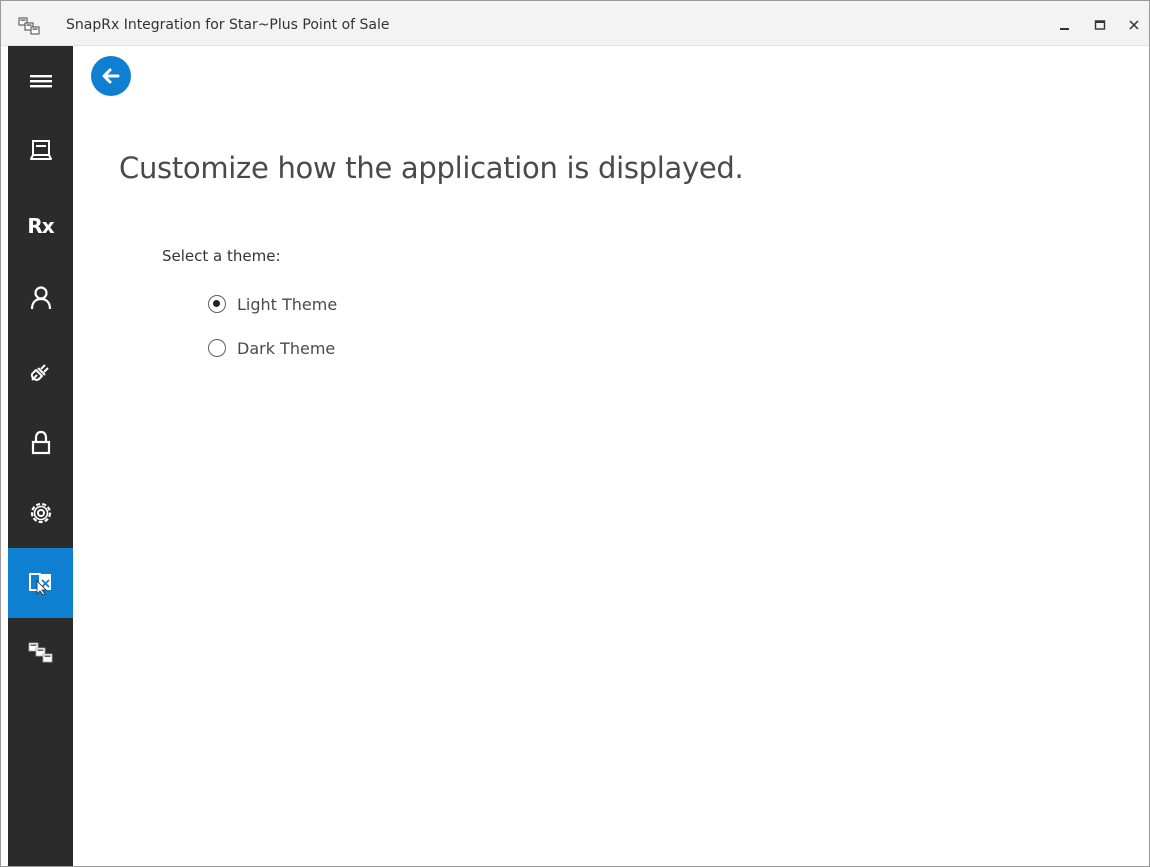 Image resolution: width=1150 pixels, height=867 pixels. I want to click on sidebar-item-settings, so click(40, 513).